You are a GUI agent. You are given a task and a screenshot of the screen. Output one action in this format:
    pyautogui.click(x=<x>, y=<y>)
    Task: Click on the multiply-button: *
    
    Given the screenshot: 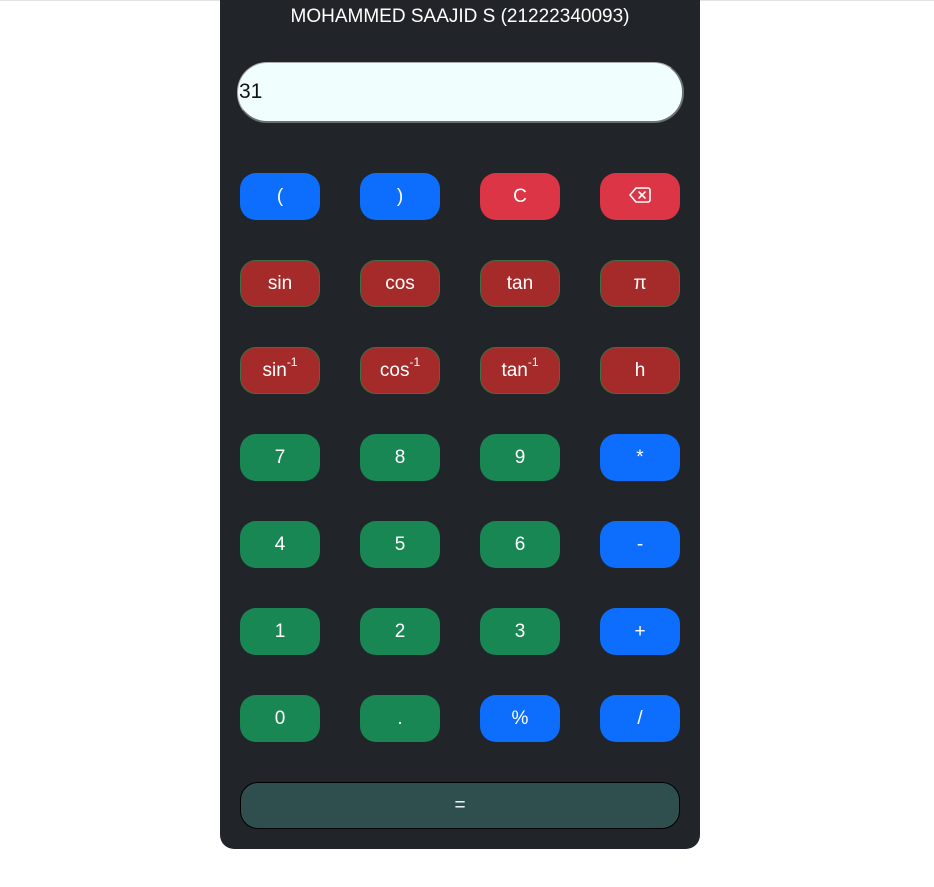 What is the action you would take?
    pyautogui.click(x=640, y=457)
    